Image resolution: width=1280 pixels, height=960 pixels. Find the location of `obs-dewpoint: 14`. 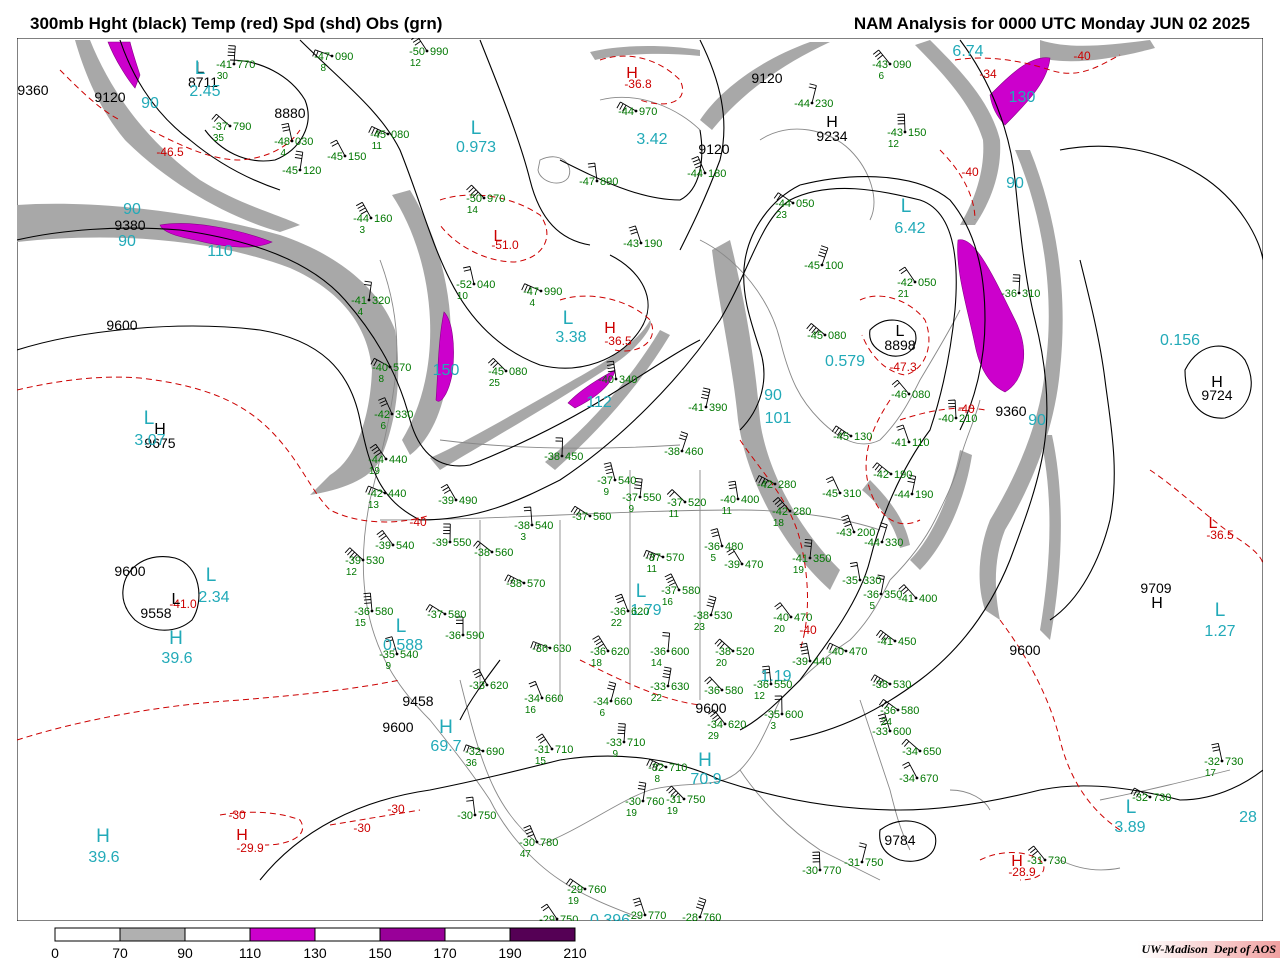

obs-dewpoint: 14 is located at coordinates (657, 663).